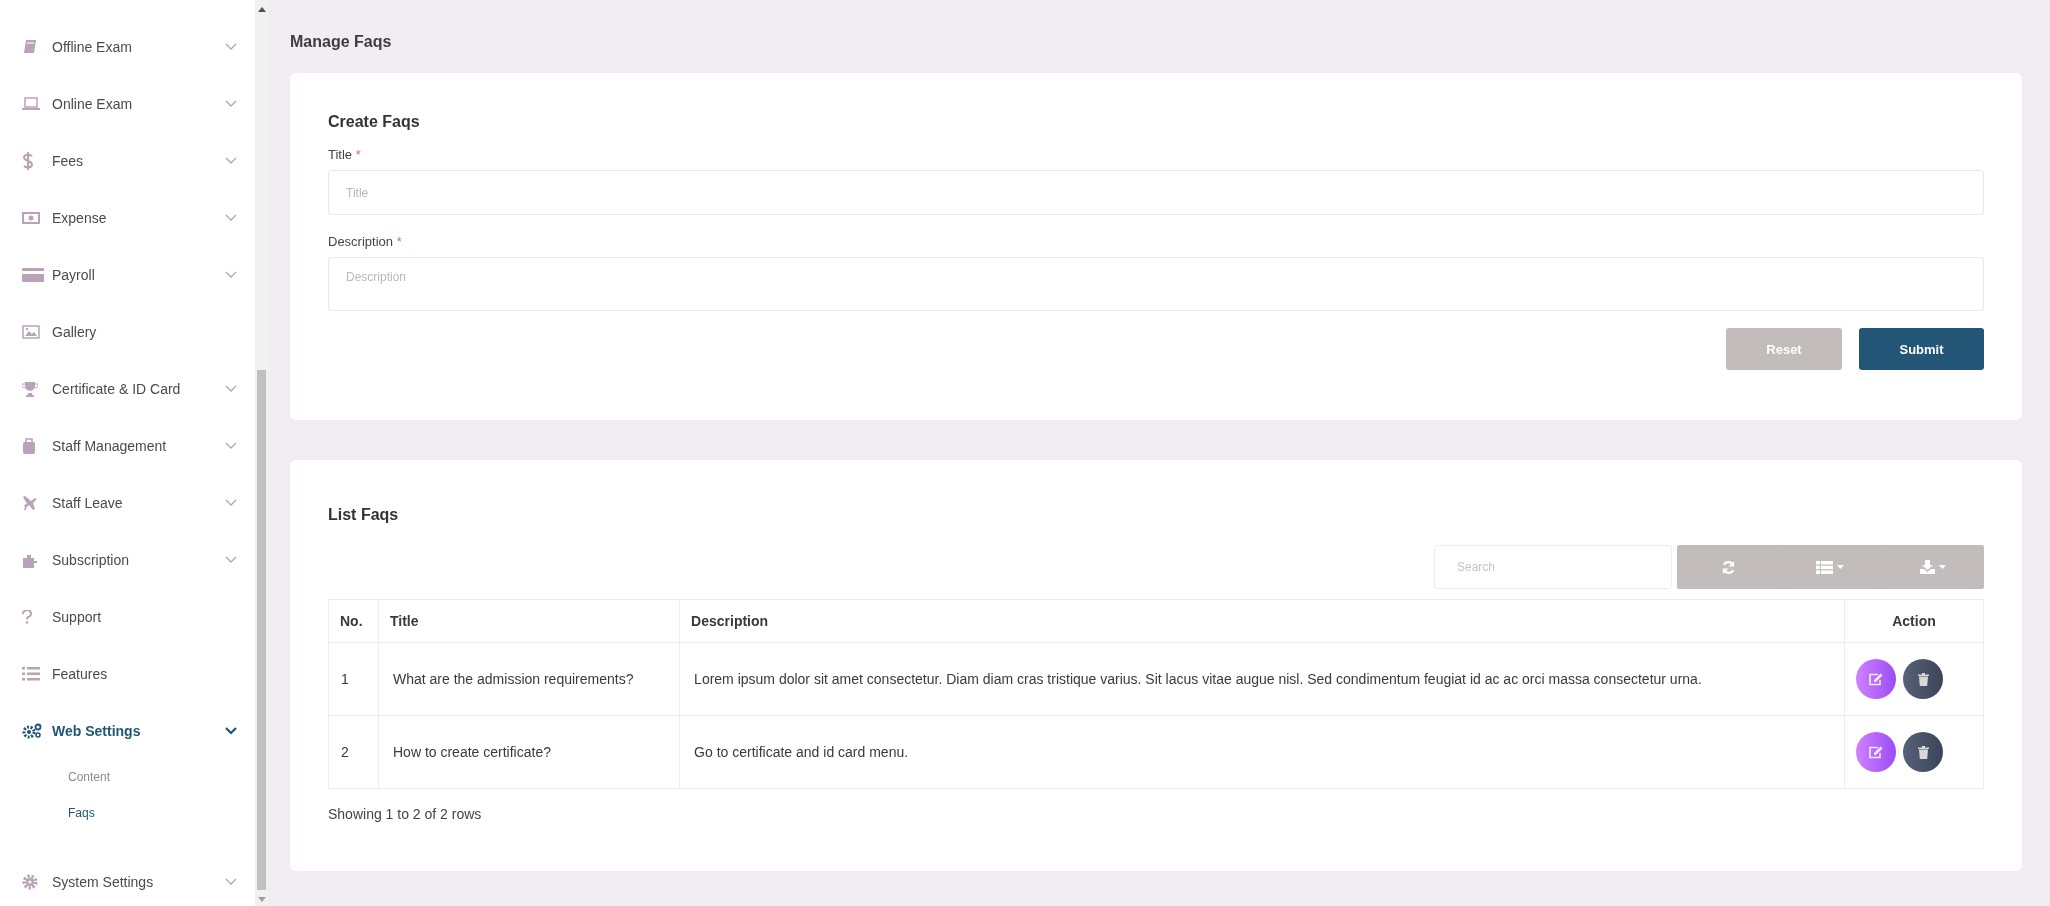  What do you see at coordinates (363, 515) in the screenshot?
I see `card-title: List Faqs` at bounding box center [363, 515].